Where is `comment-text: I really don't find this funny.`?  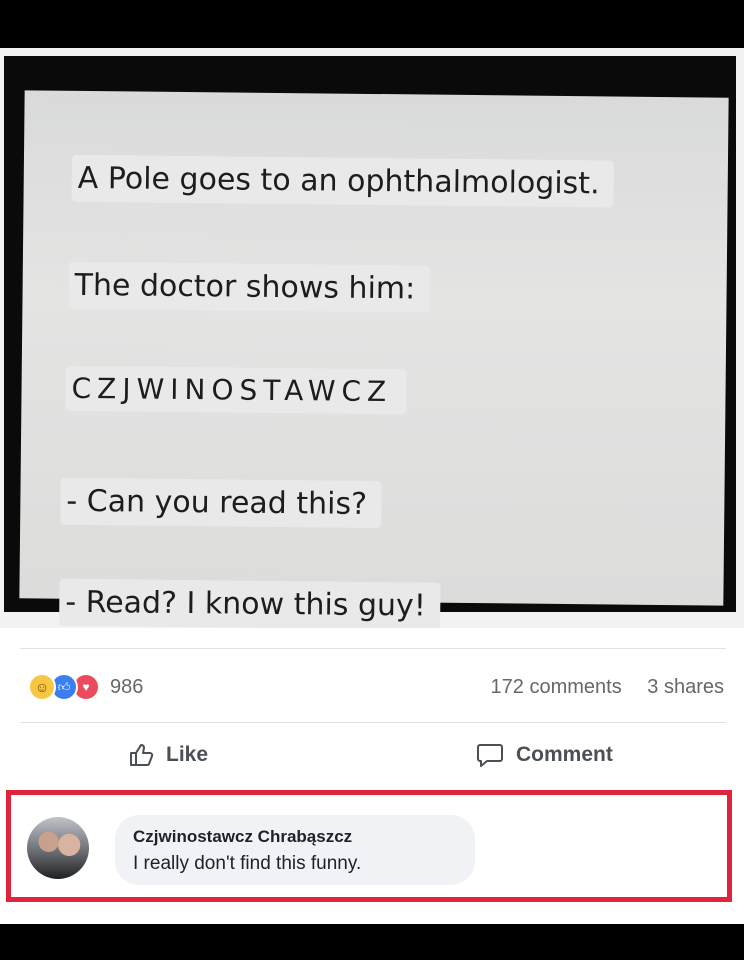
comment-text: I really don't find this funny. is located at coordinates (247, 863).